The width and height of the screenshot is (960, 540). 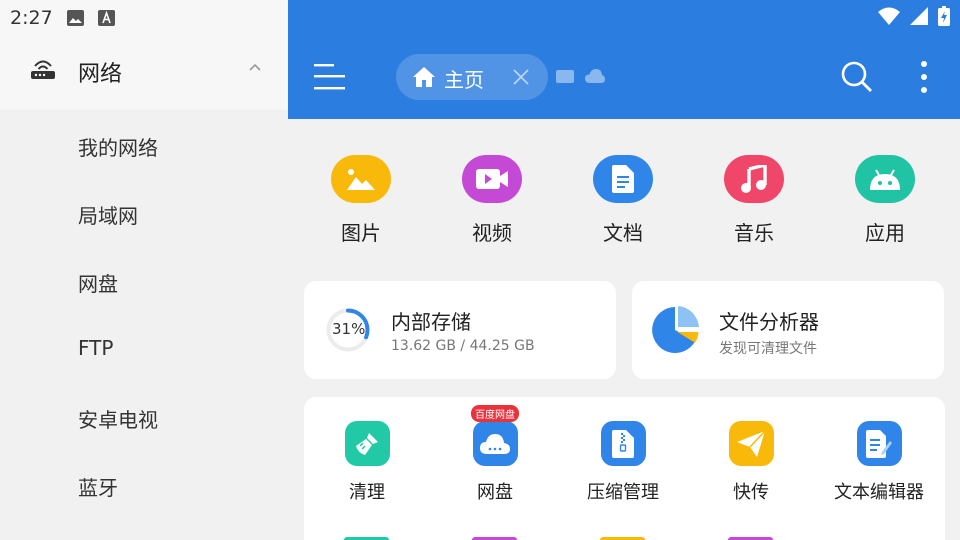 I want to click on tool-label: 网盘, so click(x=495, y=492).